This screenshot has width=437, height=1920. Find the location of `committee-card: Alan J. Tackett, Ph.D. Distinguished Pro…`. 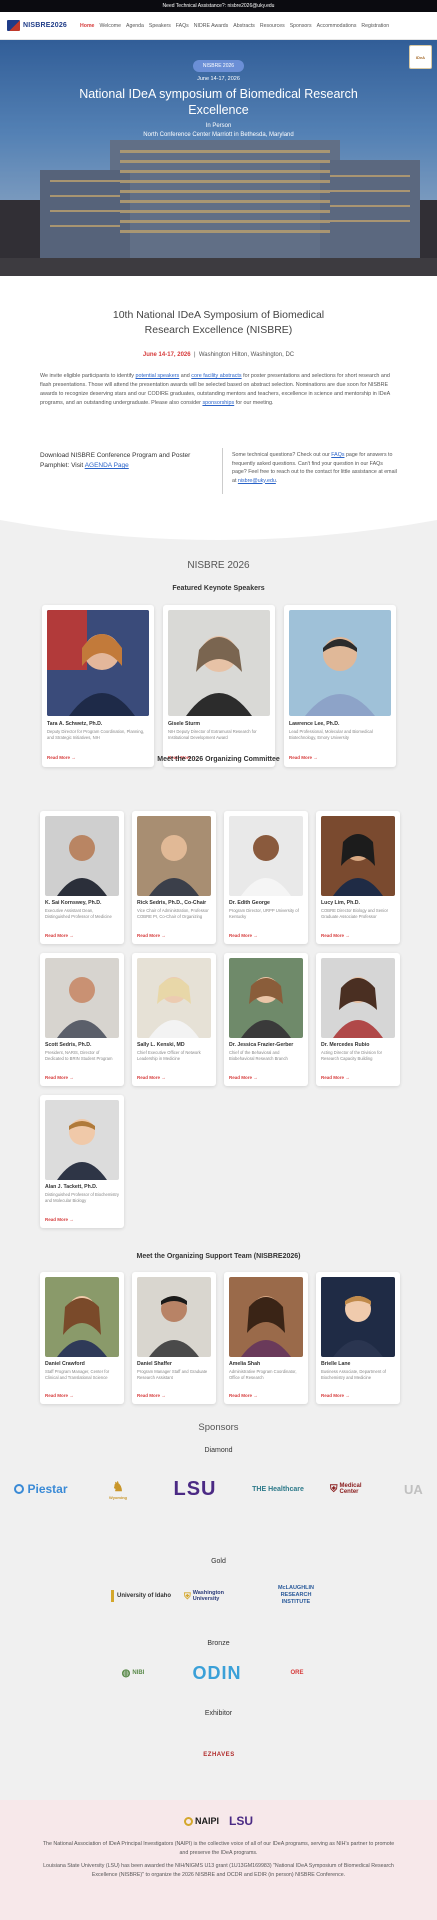

committee-card: Alan J. Tackett, Ph.D. Distinguished Pro… is located at coordinates (82, 1161).